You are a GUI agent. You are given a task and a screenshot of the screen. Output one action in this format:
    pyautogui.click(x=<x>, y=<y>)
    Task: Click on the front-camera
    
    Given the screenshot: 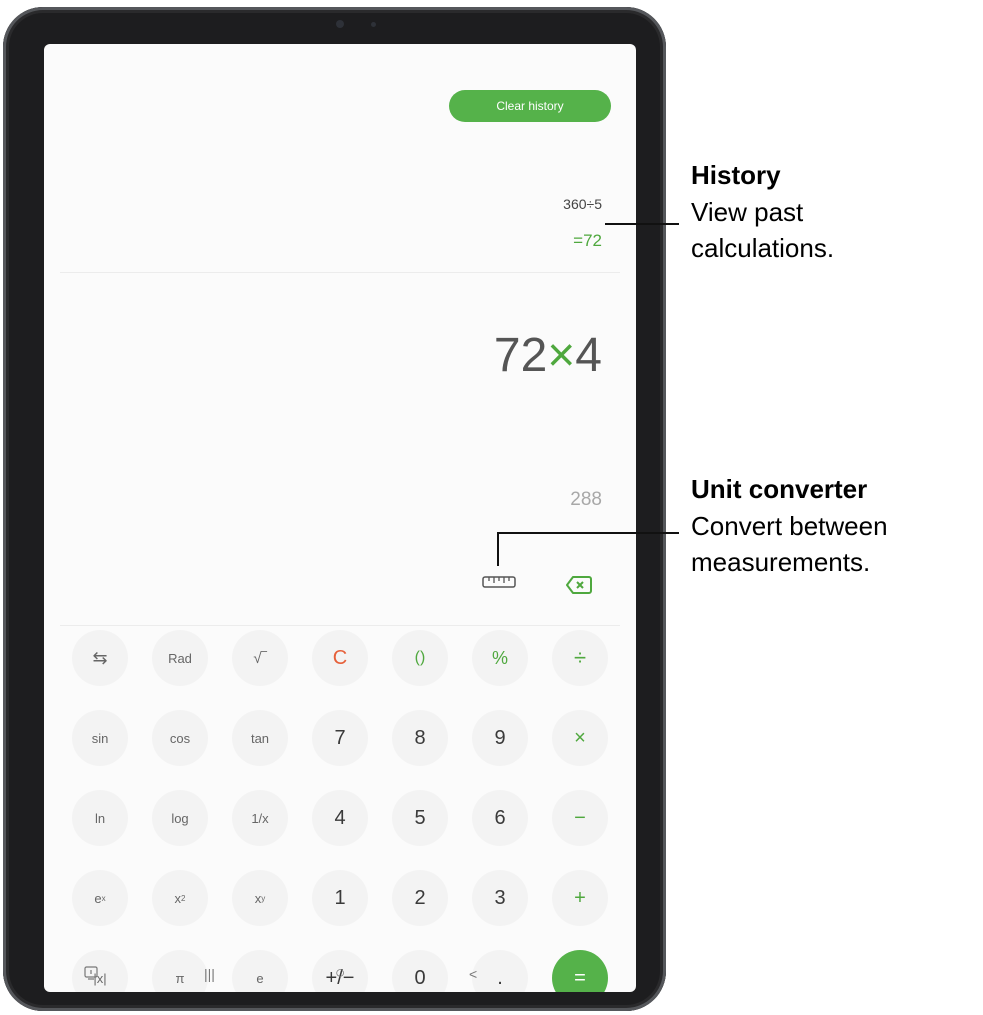 What is the action you would take?
    pyautogui.click(x=340, y=24)
    